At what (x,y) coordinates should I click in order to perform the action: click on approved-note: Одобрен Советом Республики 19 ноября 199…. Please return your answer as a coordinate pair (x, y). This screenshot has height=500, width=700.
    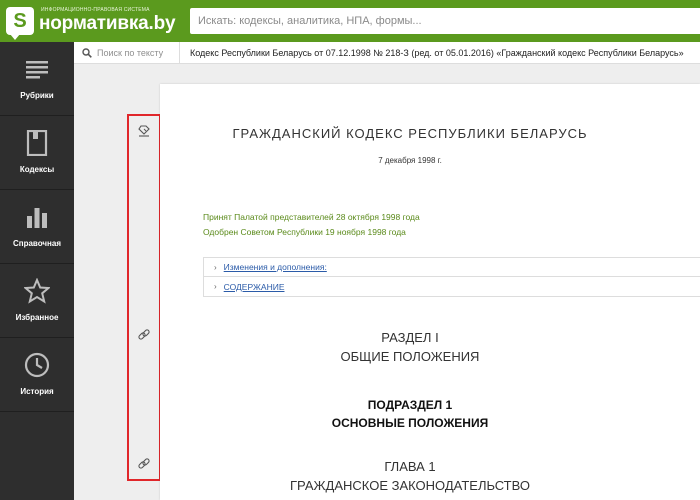
    Looking at the image, I should click on (304, 232).